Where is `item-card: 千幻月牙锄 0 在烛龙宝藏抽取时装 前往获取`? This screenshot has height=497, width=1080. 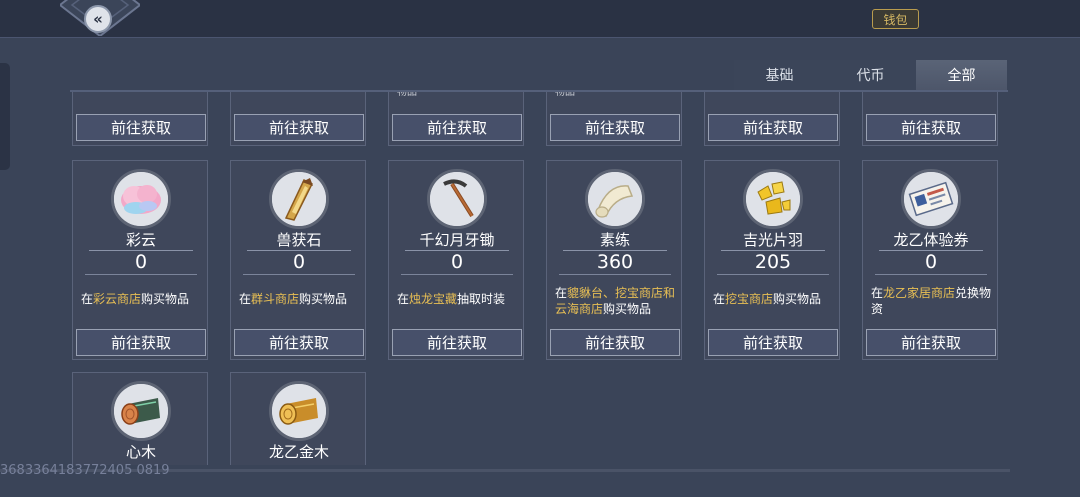
item-card: 千幻月牙锄 0 在烛龙宝藏抽取时装 前往获取 is located at coordinates (456, 260).